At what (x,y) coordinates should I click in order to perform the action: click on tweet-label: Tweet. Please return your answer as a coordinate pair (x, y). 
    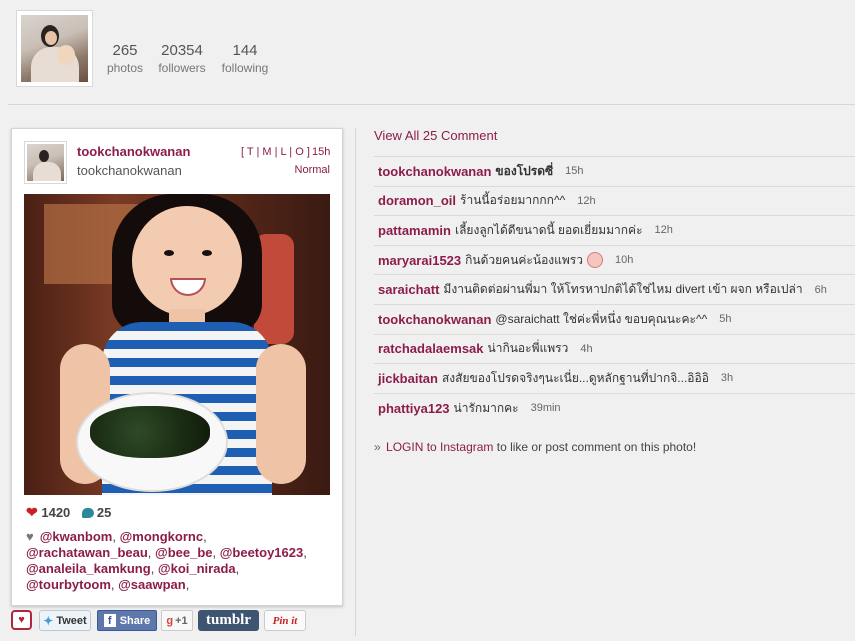
    Looking at the image, I should click on (71, 620).